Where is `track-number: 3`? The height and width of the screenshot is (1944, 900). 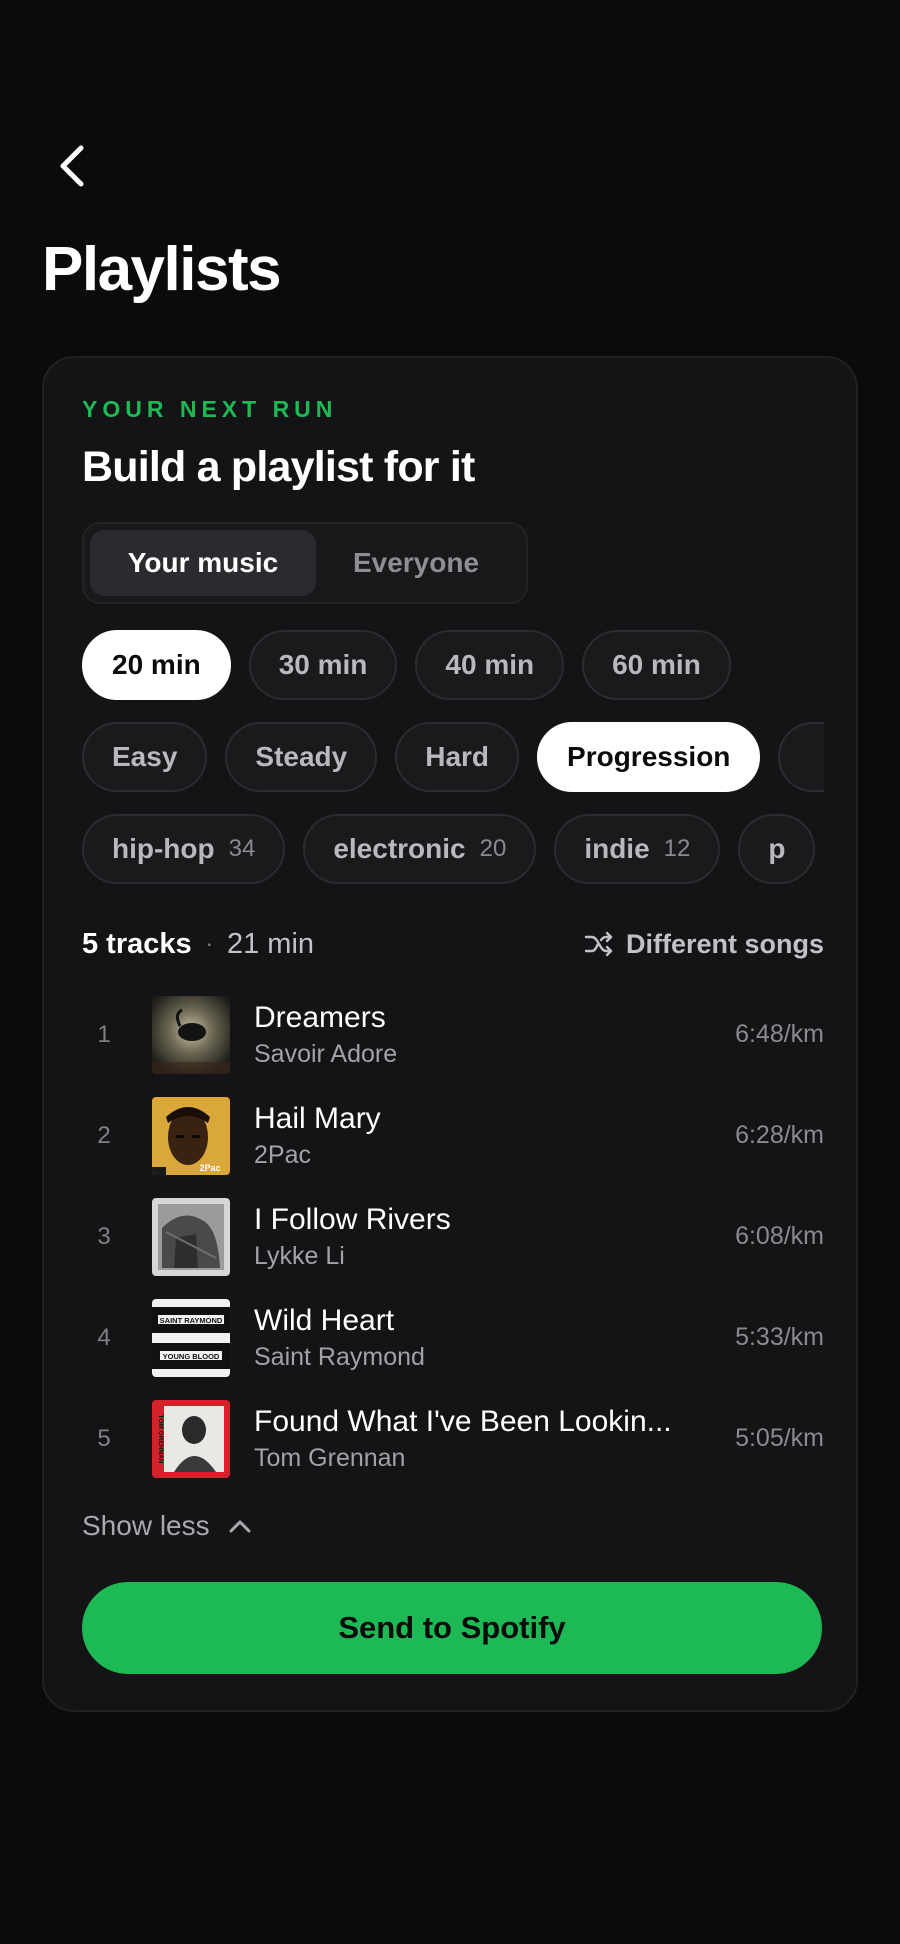
track-number: 3 is located at coordinates (104, 1236).